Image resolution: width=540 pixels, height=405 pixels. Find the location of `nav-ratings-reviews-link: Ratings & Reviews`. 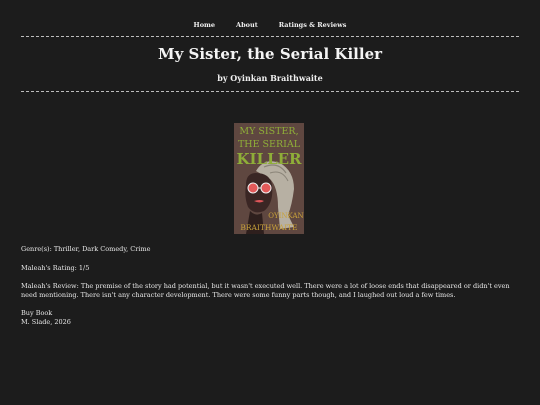

nav-ratings-reviews-link: Ratings & Reviews is located at coordinates (313, 25).